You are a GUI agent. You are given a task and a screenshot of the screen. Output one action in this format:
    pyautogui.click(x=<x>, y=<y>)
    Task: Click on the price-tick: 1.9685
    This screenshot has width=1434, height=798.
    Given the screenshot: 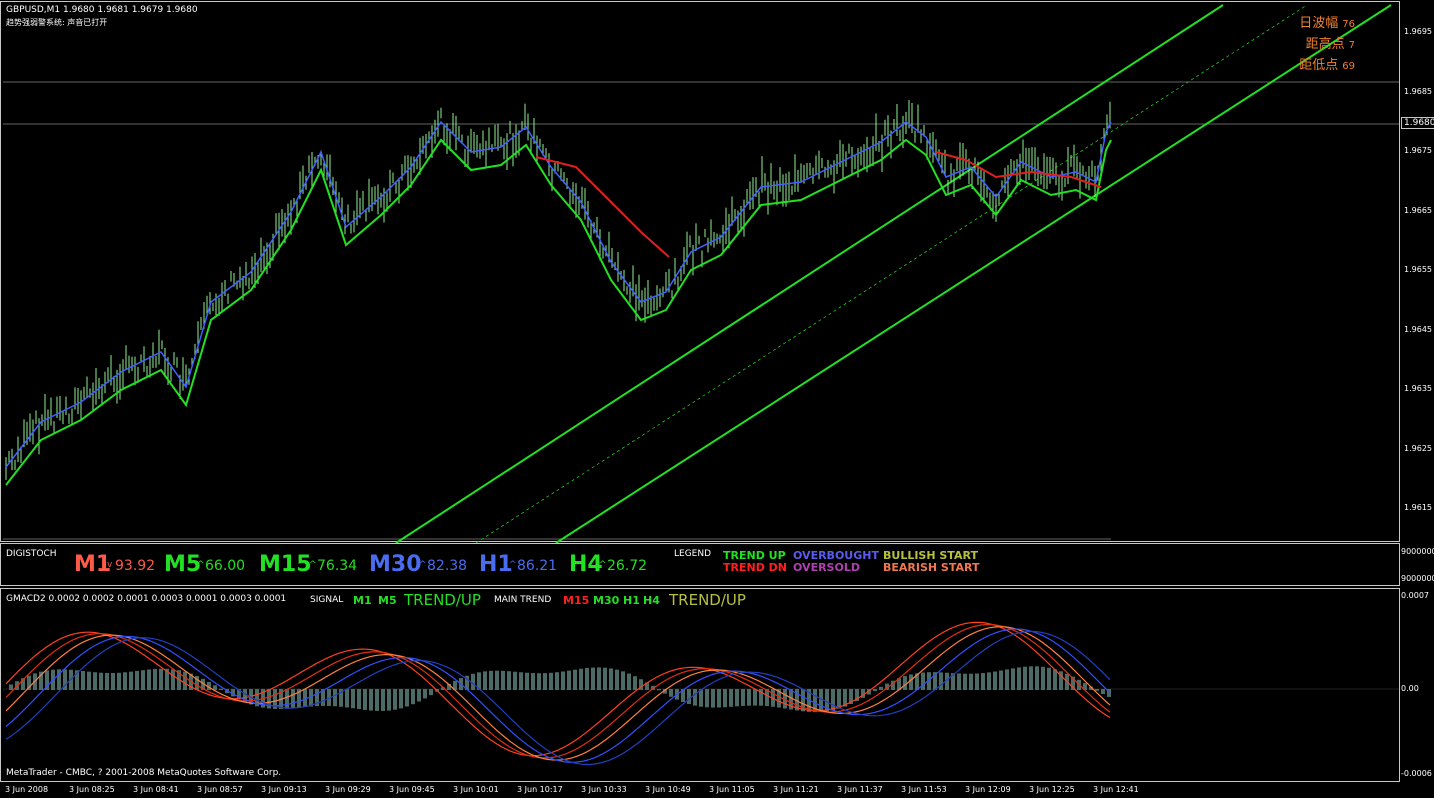 What is the action you would take?
    pyautogui.click(x=1418, y=91)
    